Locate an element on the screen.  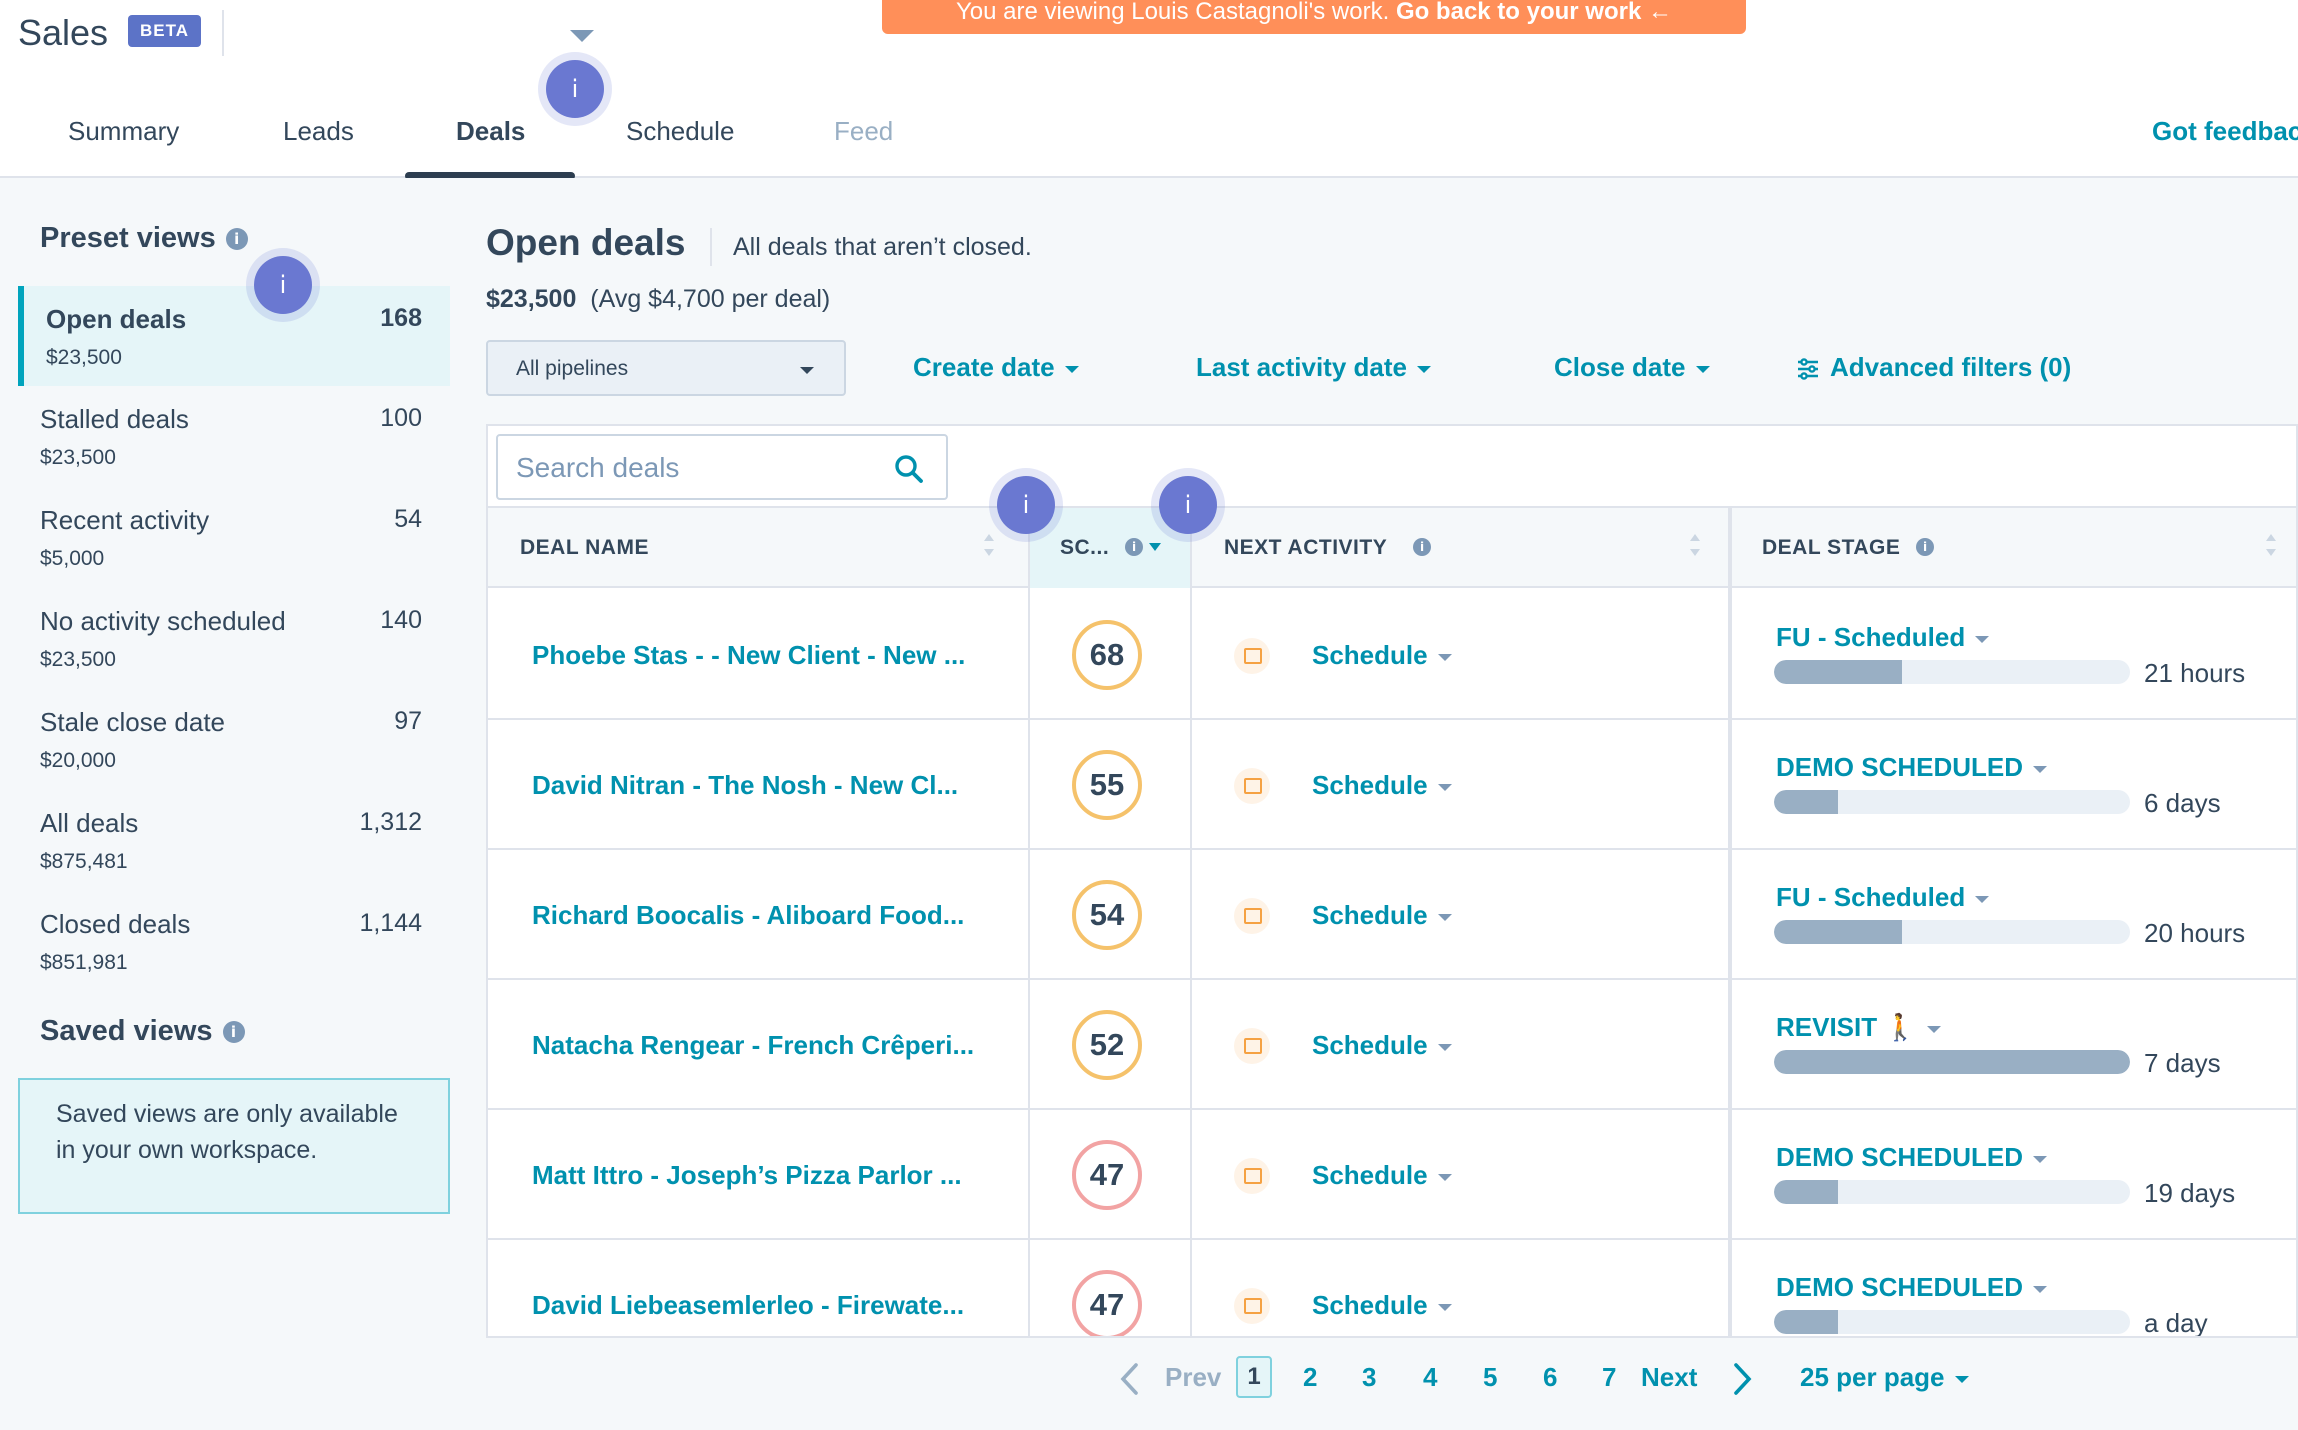
deal-stage-header: DEAL STAGE is located at coordinates (1831, 548).